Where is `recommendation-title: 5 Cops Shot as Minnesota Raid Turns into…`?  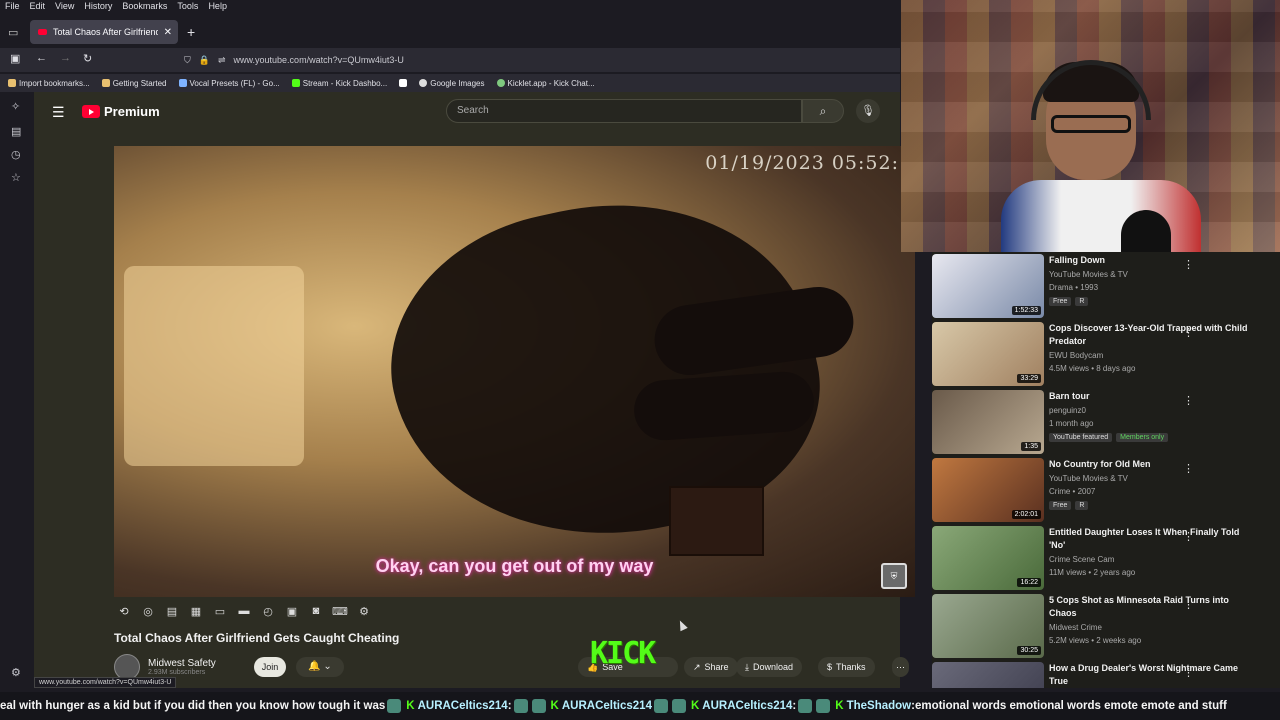 recommendation-title: 5 Cops Shot as Minnesota Raid Turns into… is located at coordinates (1149, 607).